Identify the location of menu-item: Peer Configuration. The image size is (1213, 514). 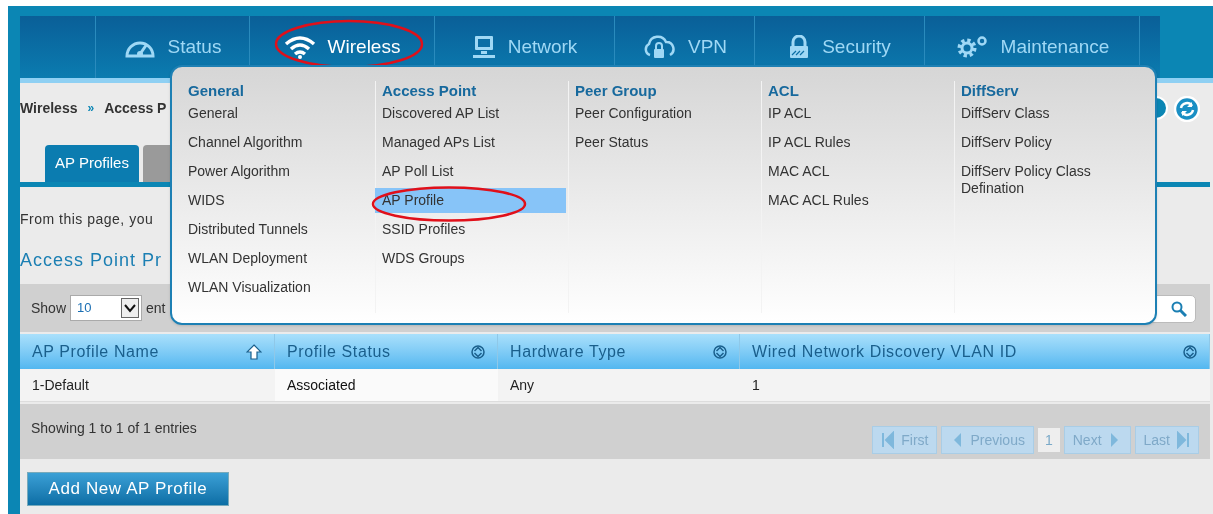
(663, 113).